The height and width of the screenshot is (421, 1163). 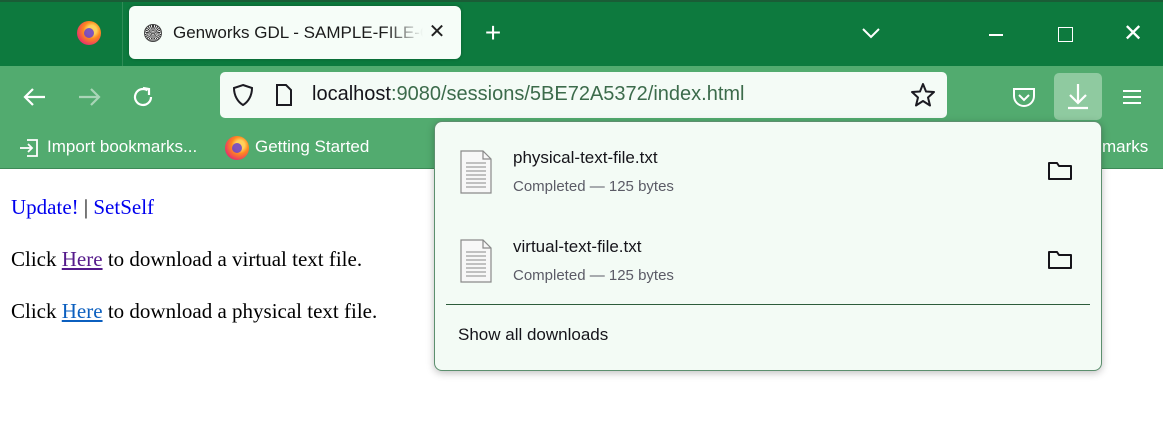 What do you see at coordinates (82, 311) in the screenshot?
I see `physical-here-link: Here` at bounding box center [82, 311].